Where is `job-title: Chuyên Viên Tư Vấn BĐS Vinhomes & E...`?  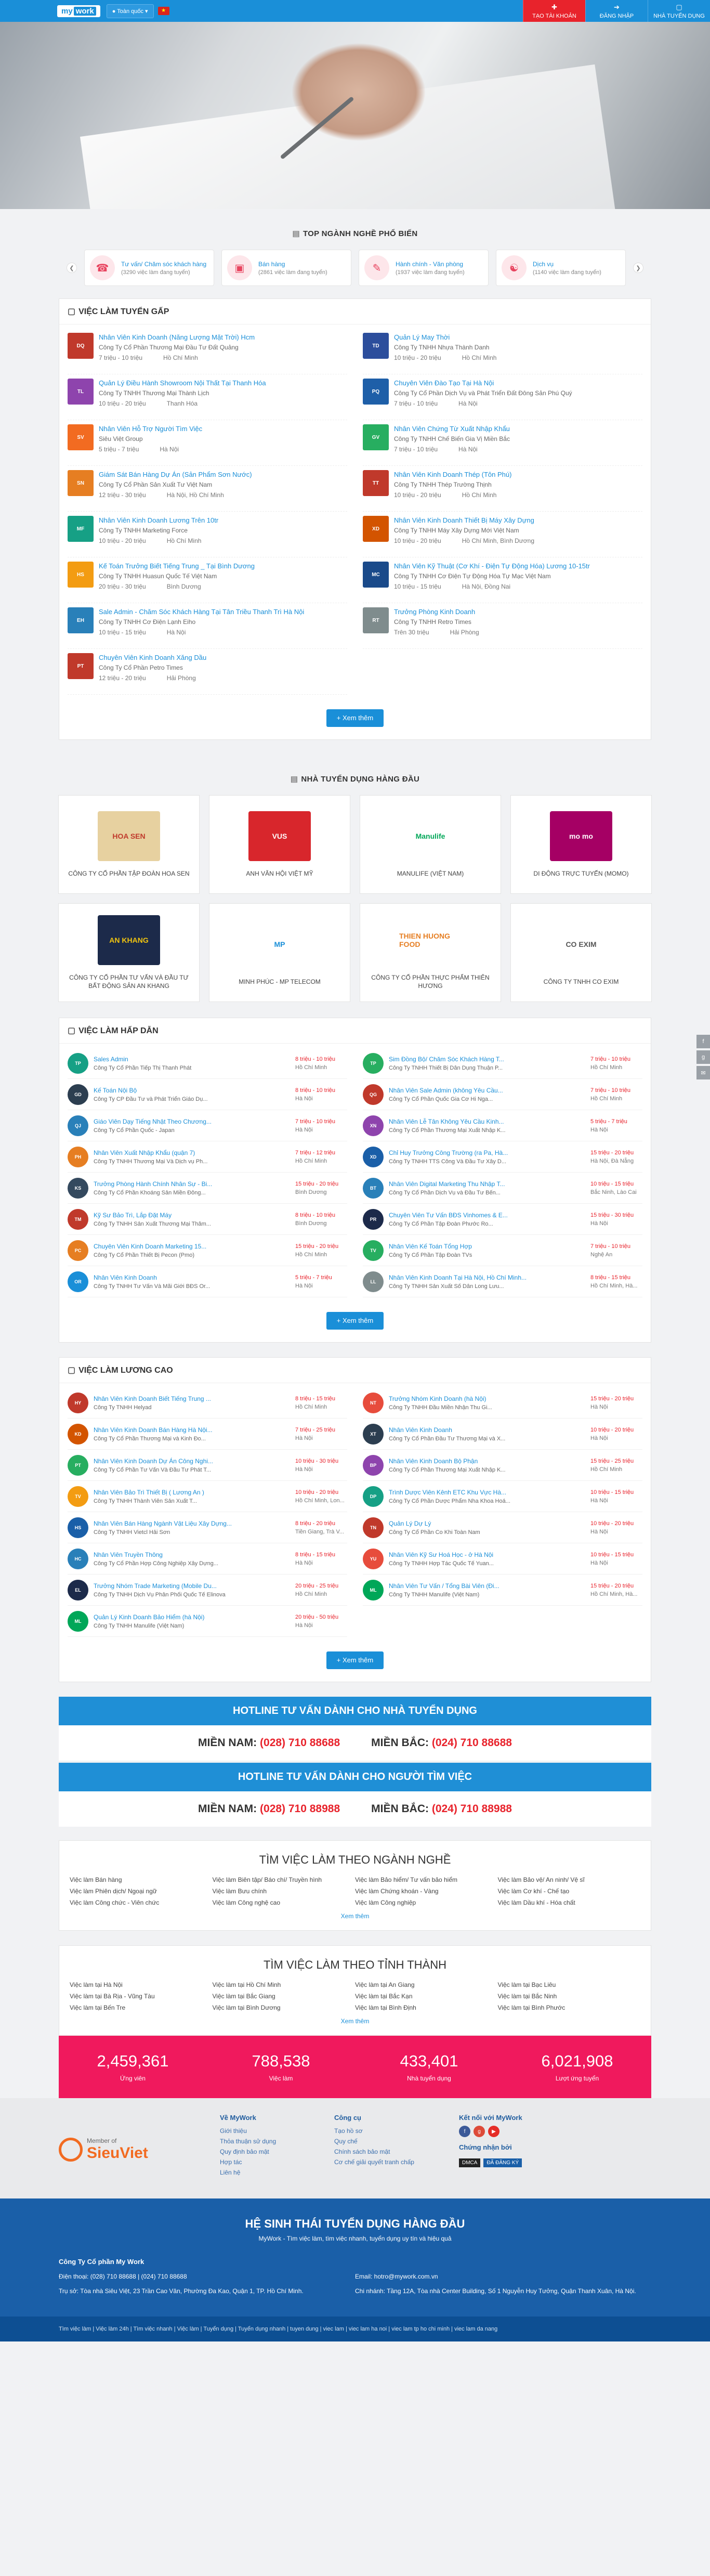 job-title: Chuyên Viên Tư Vấn BĐS Vinhomes & E... is located at coordinates (487, 1215).